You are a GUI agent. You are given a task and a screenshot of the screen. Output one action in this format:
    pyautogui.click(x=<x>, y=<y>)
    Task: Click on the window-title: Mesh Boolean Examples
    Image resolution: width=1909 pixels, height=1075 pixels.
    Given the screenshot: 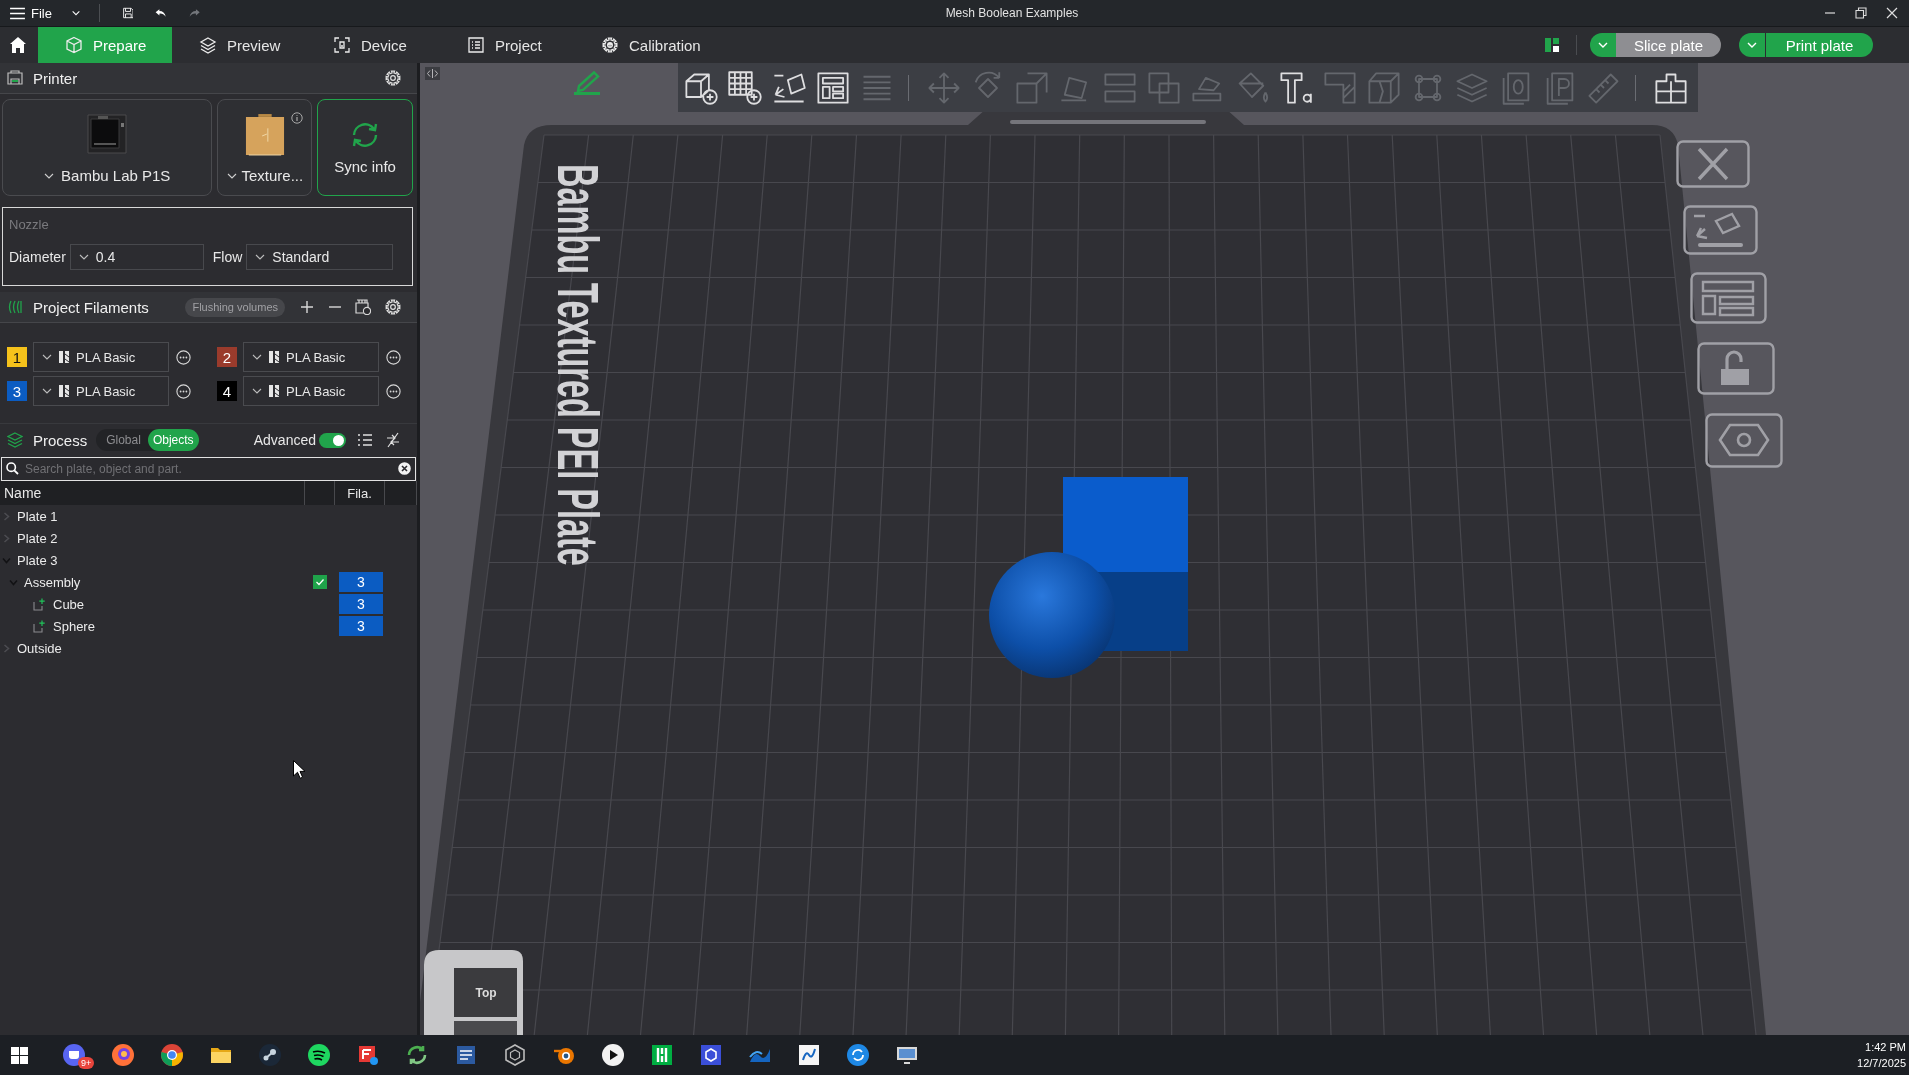 What is the action you would take?
    pyautogui.click(x=1012, y=13)
    